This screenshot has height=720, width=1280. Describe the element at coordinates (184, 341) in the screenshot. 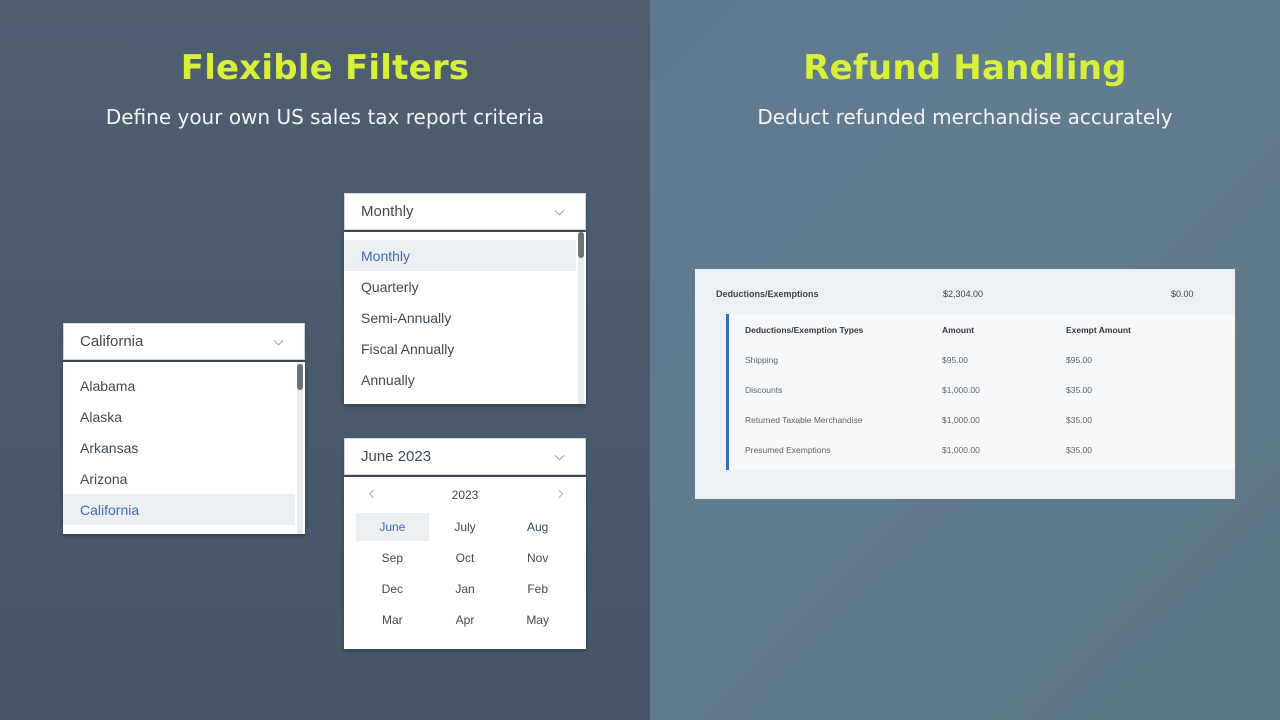

I see `state-select: California` at that location.